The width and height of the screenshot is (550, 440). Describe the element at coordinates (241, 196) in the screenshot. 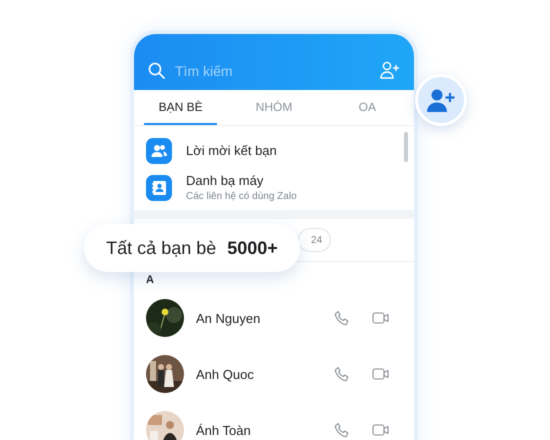

I see `item-subtitle: Các liên hệ có dùng Zalo` at that location.